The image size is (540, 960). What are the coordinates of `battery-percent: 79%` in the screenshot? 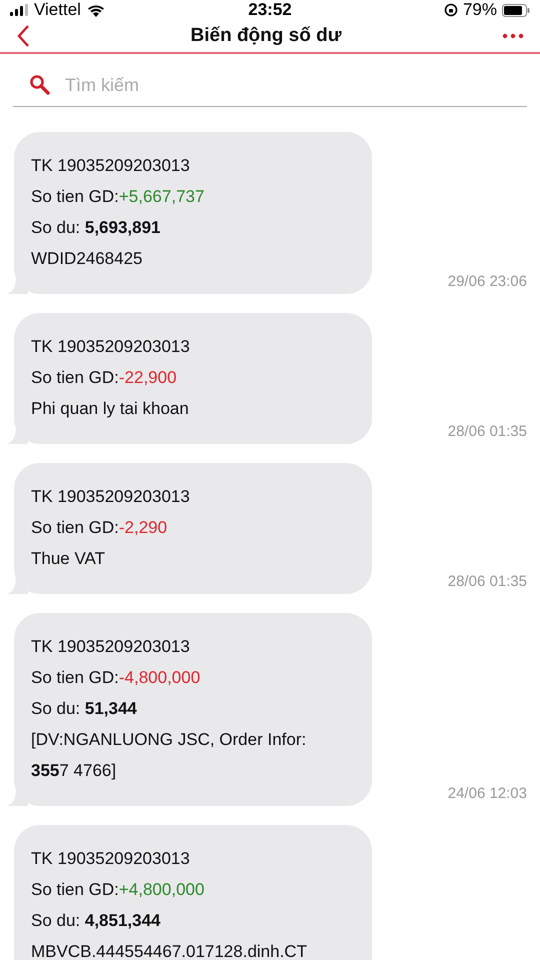 It's located at (479, 10).